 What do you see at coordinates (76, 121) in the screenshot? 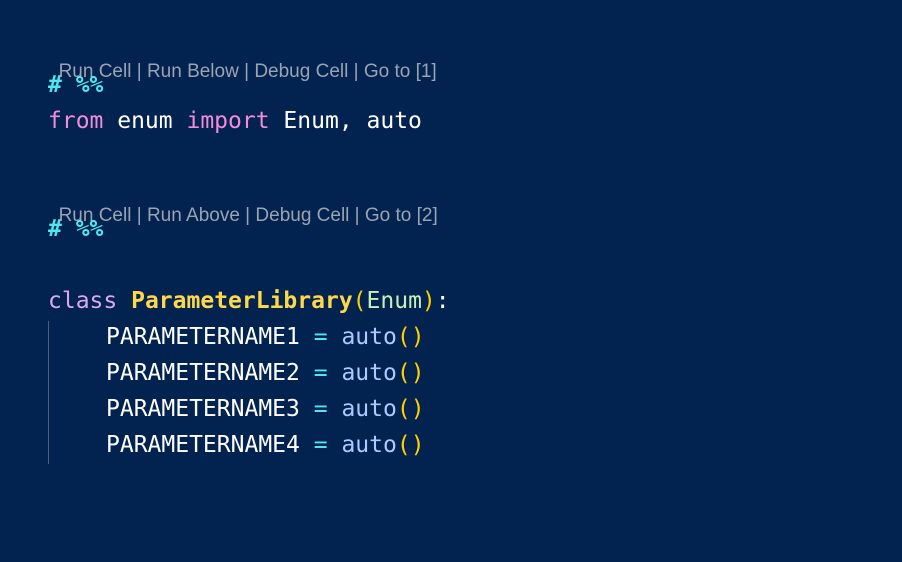
I see `keyword-from: from` at bounding box center [76, 121].